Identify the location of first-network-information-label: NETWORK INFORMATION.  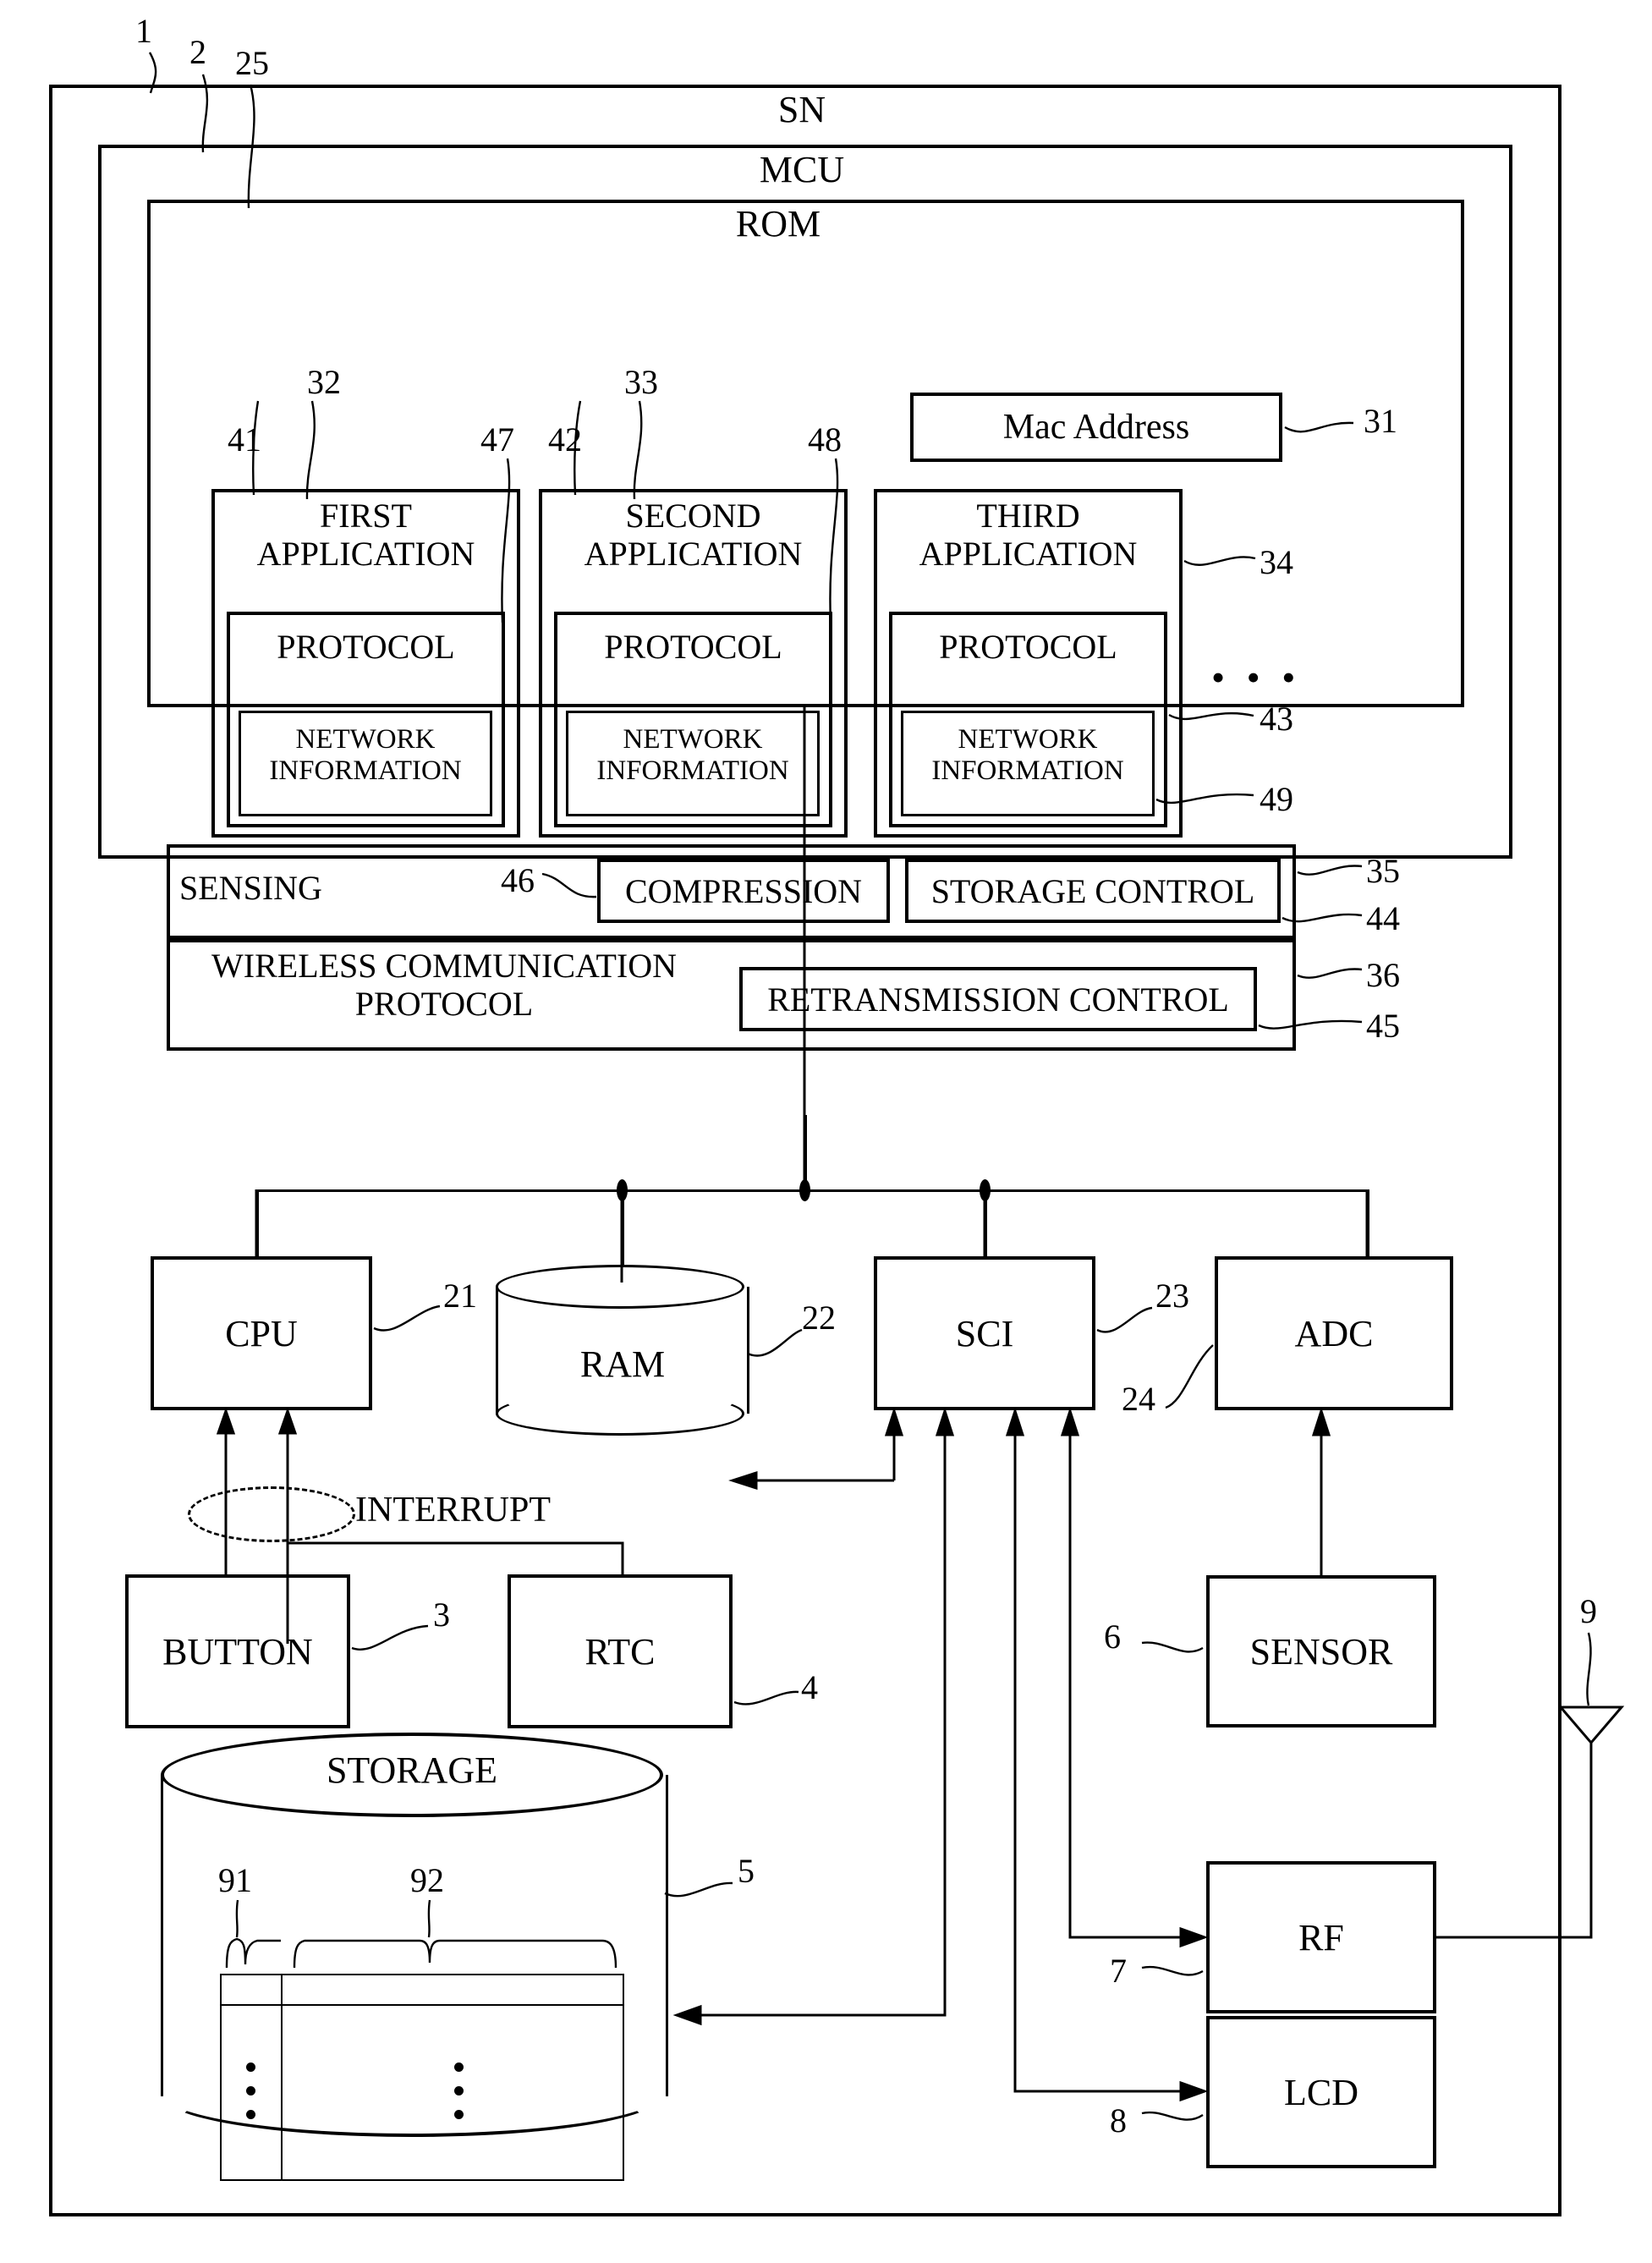
(365, 755).